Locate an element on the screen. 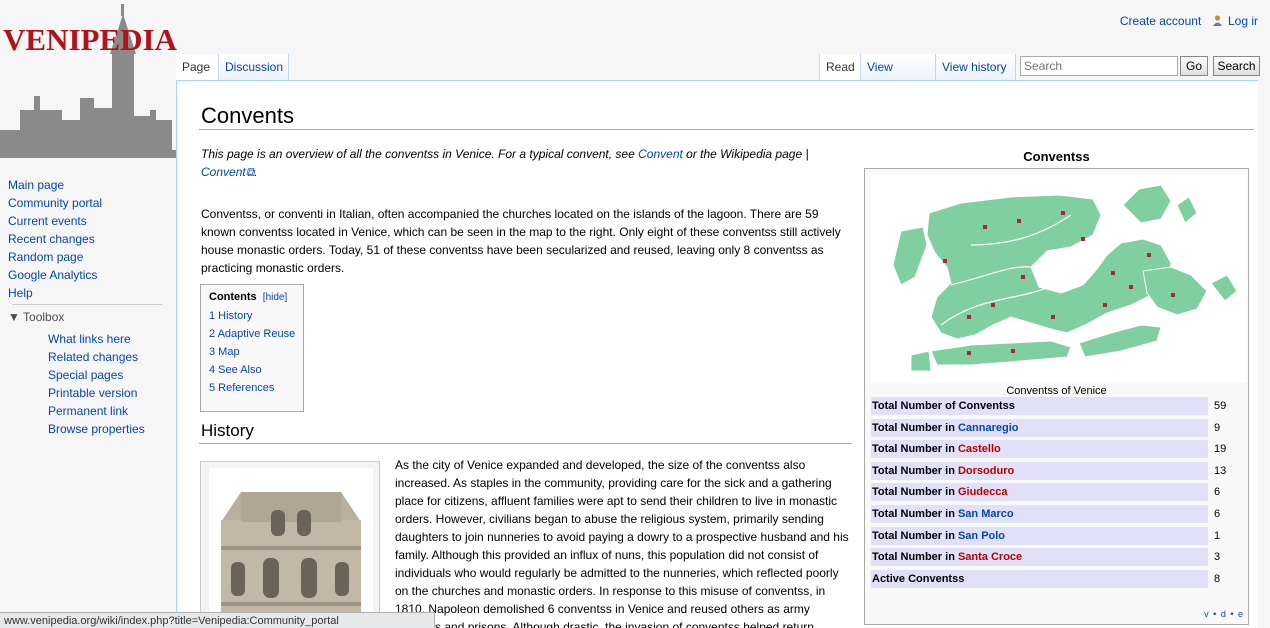  site-logo: VENIPEDIA is located at coordinates (88, 80).